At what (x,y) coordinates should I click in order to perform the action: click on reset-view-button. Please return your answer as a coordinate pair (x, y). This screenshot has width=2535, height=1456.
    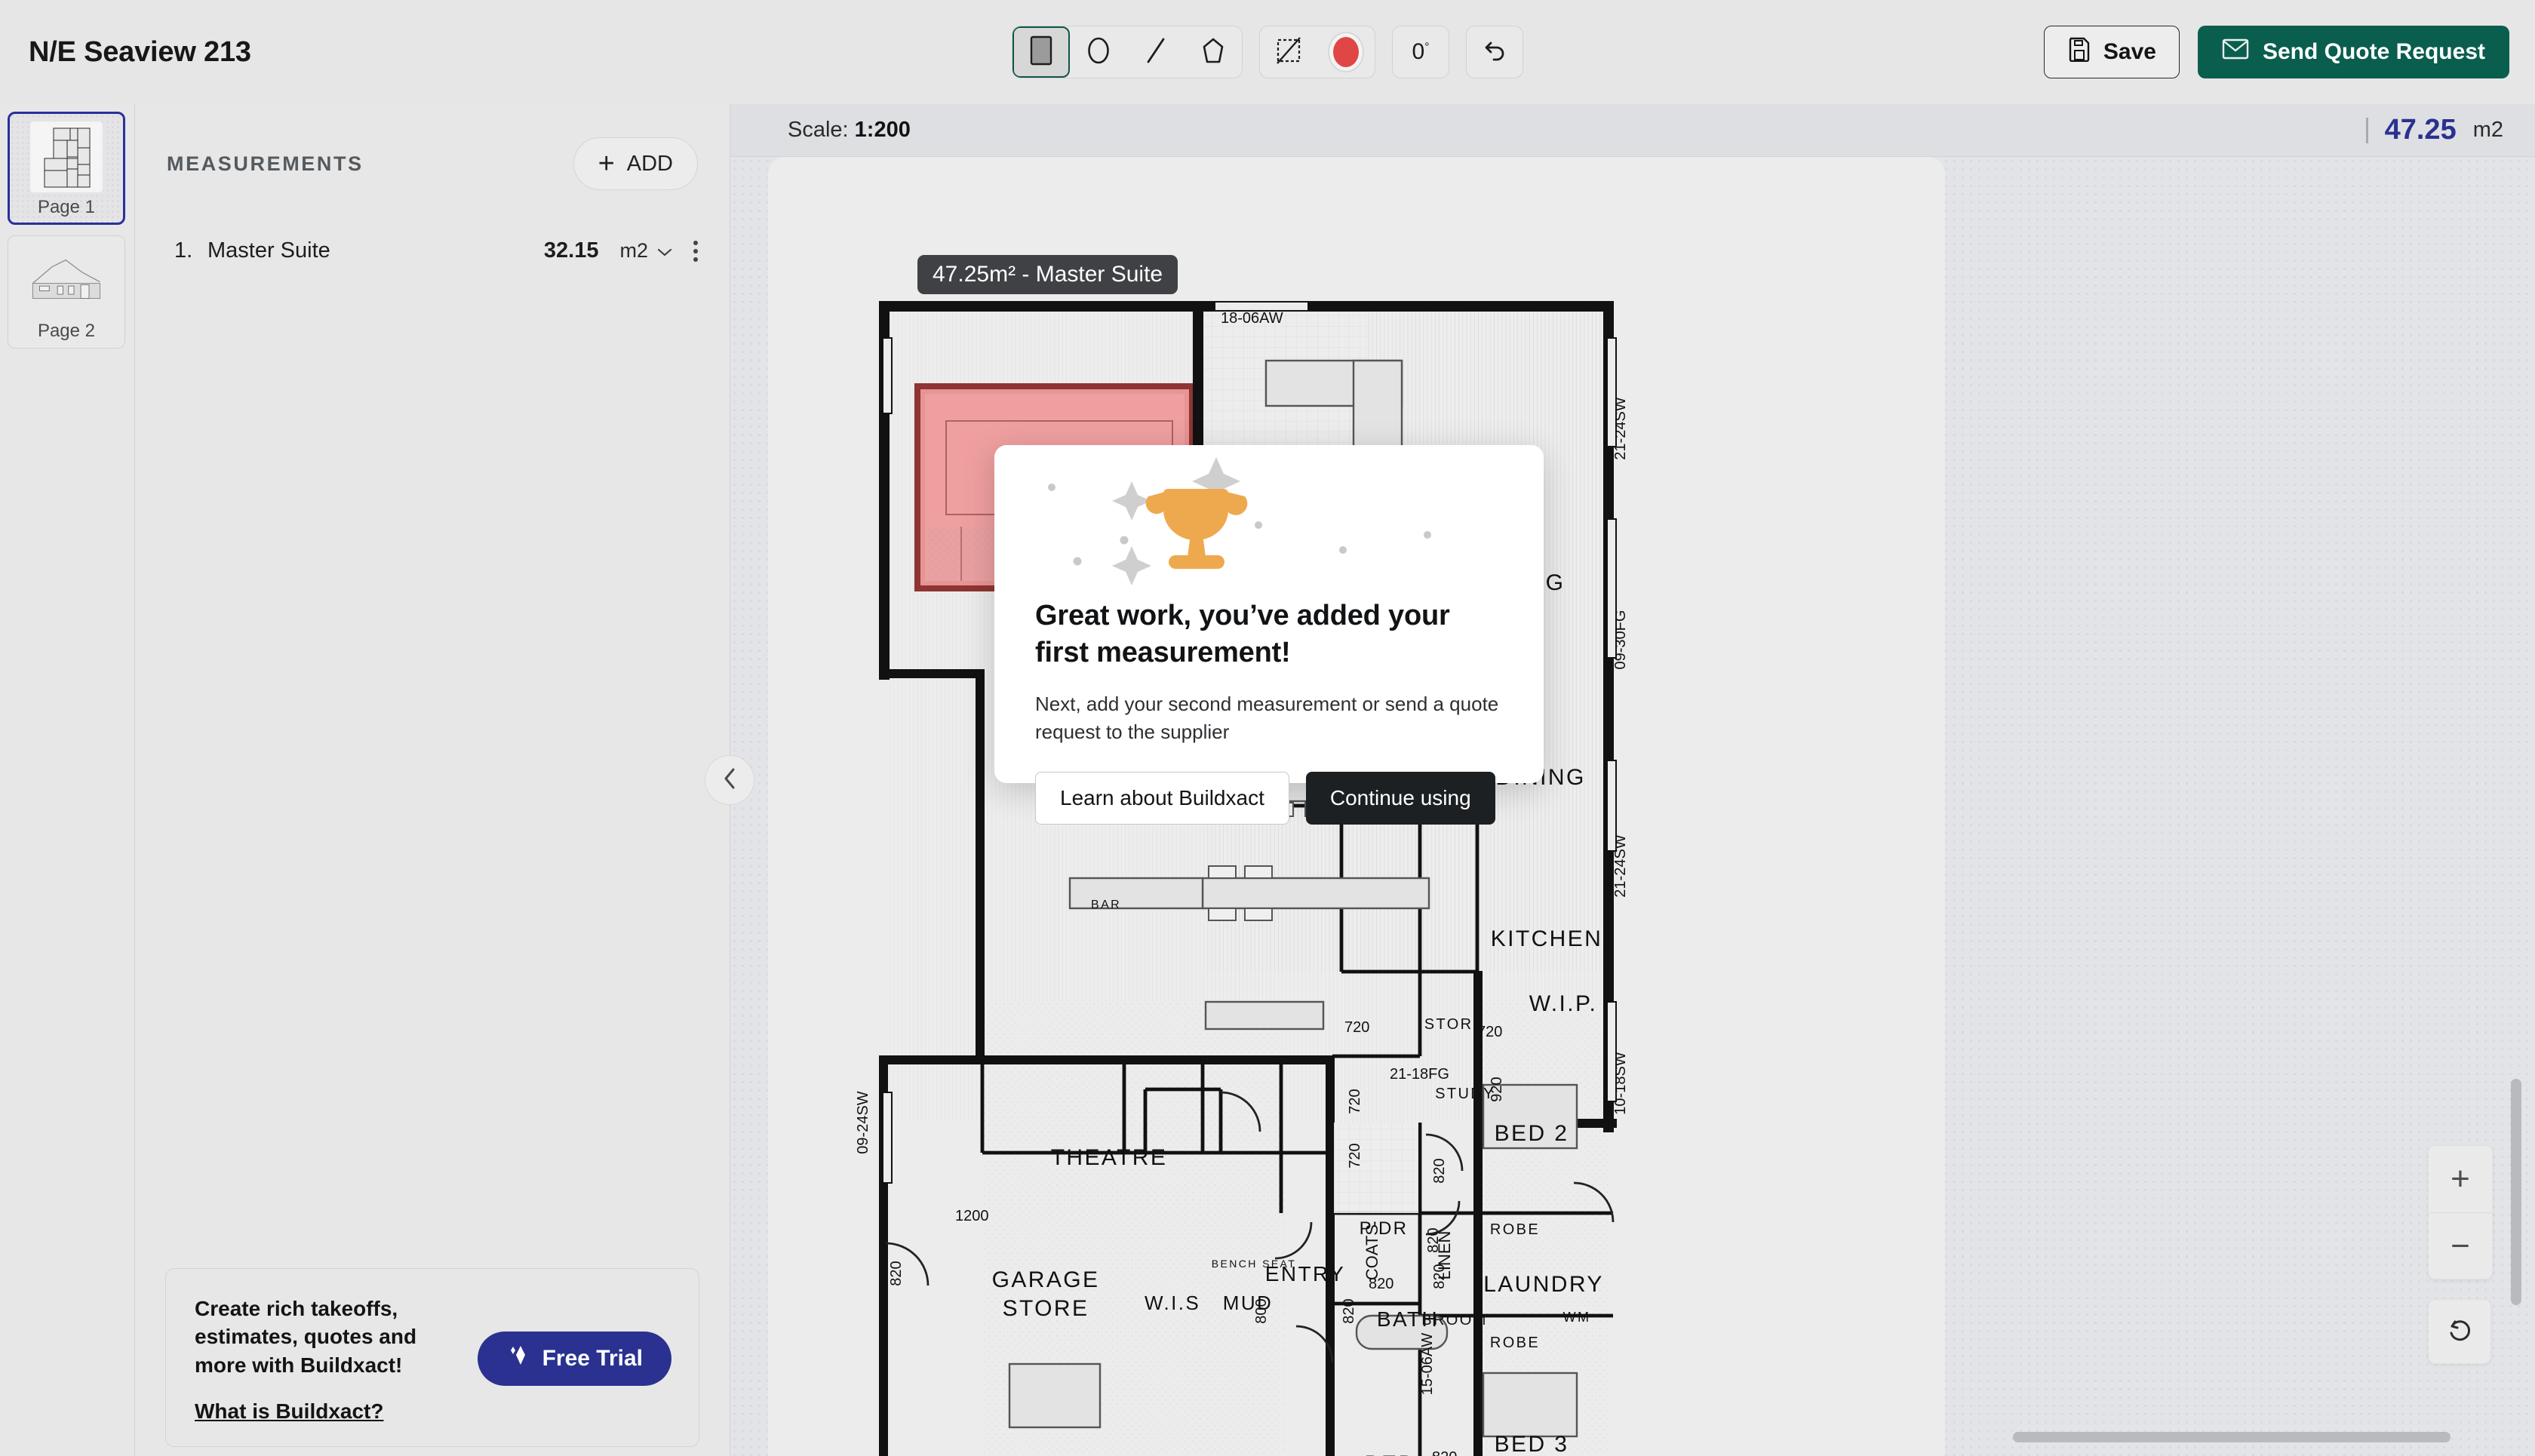
    Looking at the image, I should click on (2459, 1331).